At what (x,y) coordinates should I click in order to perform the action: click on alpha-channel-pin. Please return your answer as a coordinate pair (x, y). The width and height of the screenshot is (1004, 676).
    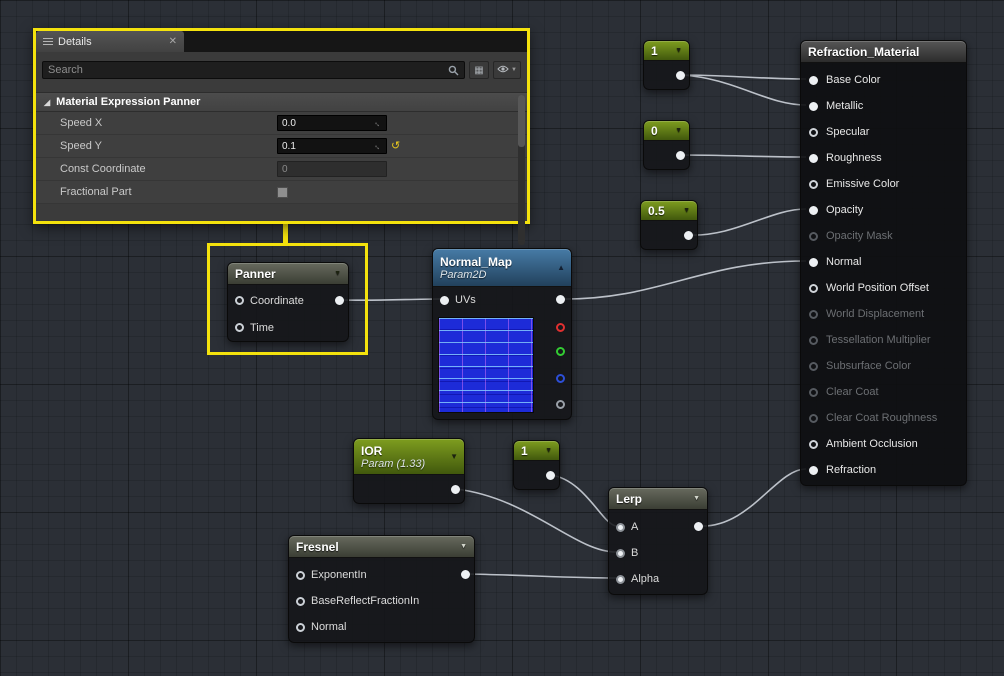
    Looking at the image, I should click on (560, 404).